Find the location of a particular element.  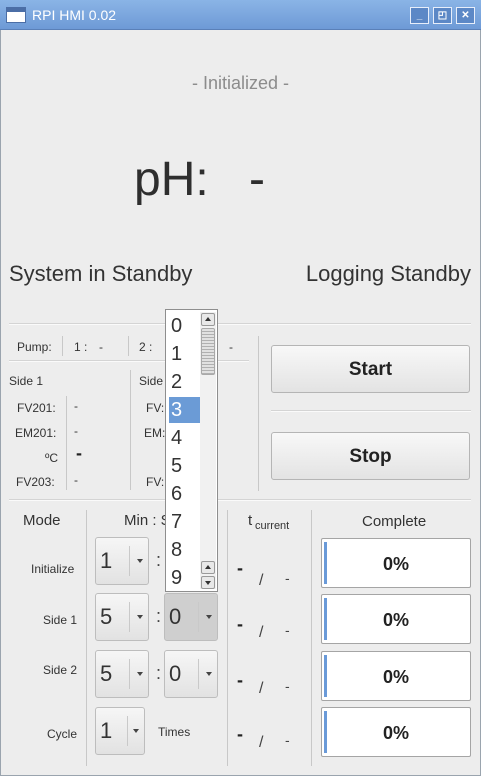

side2-min-combo: 5 is located at coordinates (122, 674).